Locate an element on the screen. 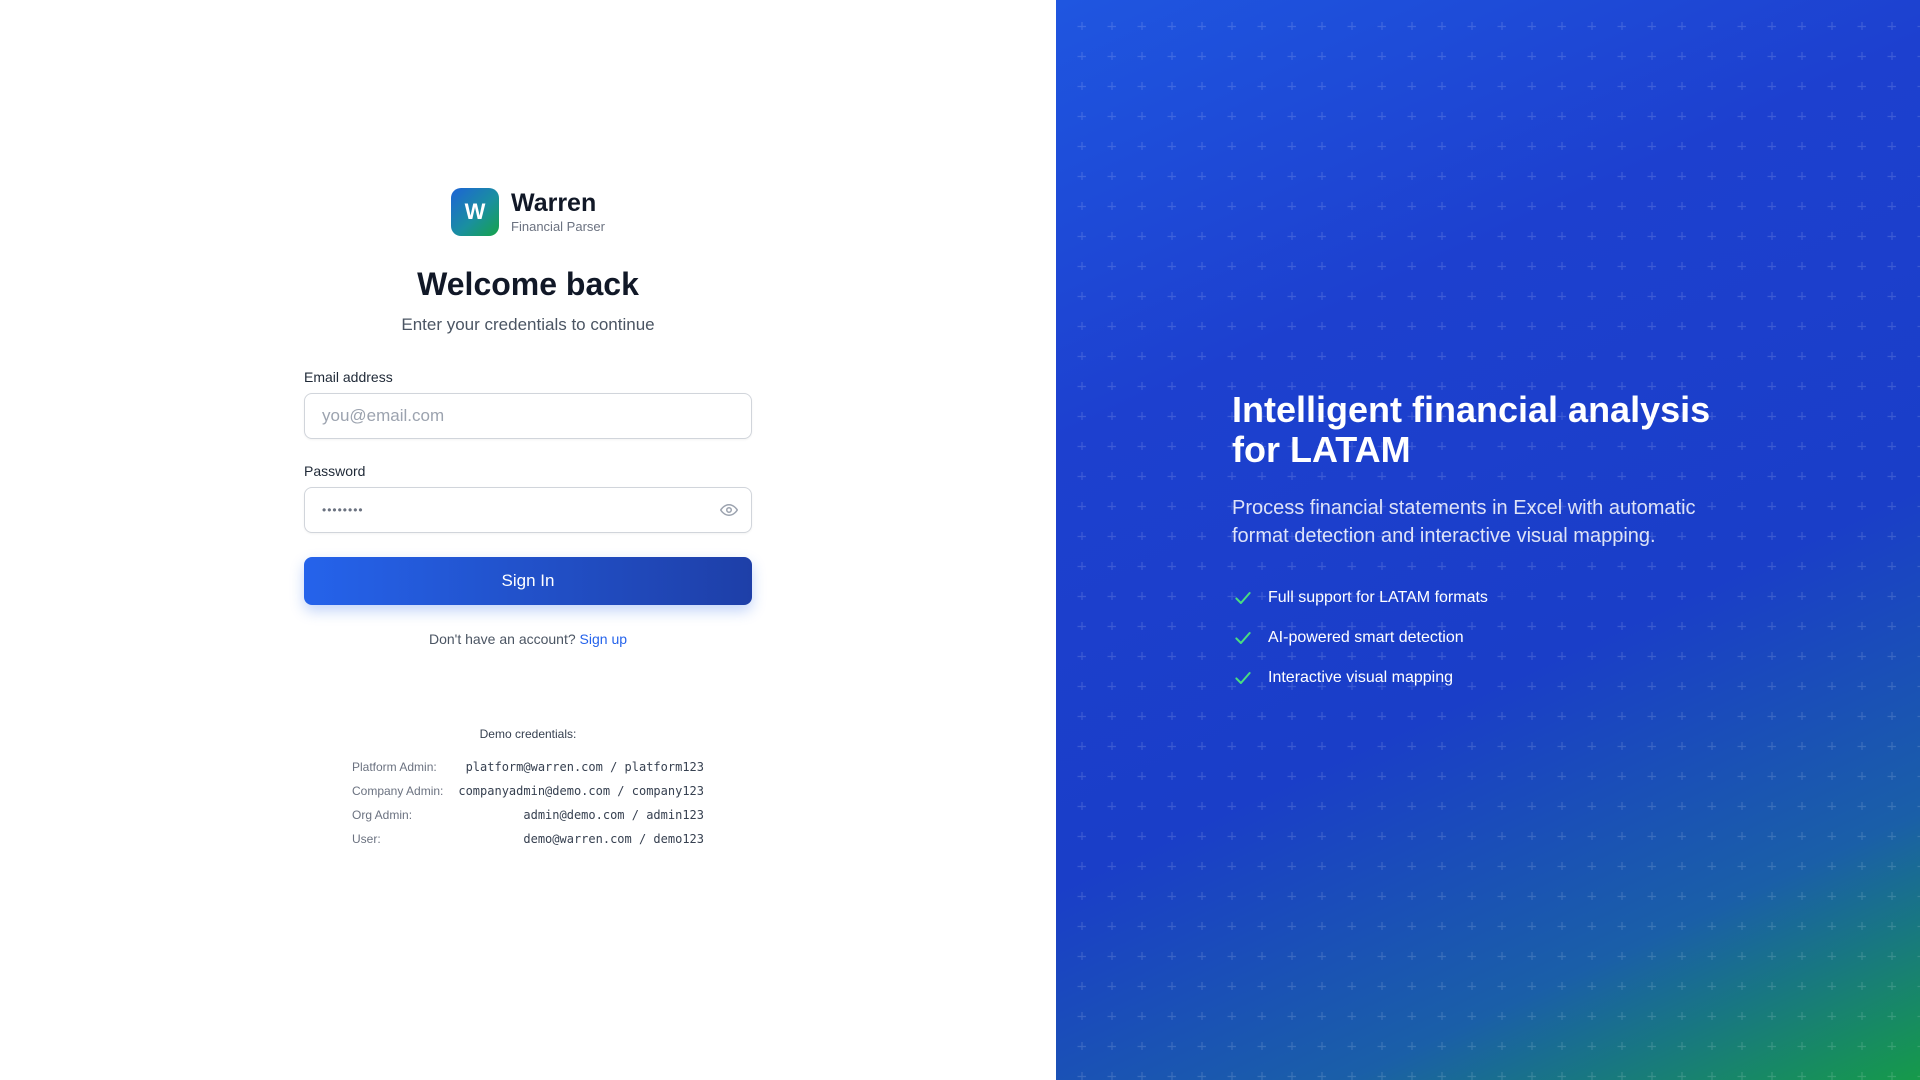 The image size is (1920, 1080). demo-role: Company Admin: is located at coordinates (398, 791).